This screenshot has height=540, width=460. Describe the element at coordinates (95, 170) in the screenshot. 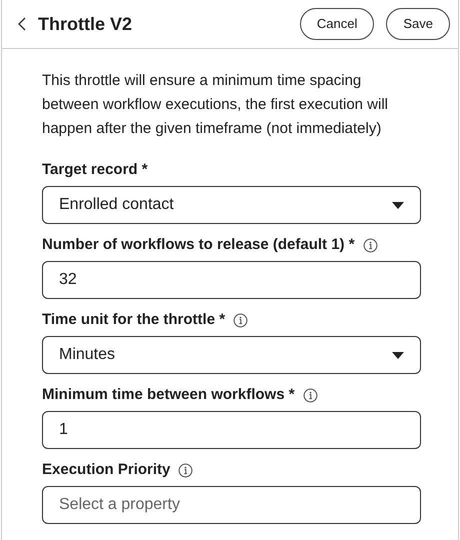

I see `field-label: Target record *` at that location.